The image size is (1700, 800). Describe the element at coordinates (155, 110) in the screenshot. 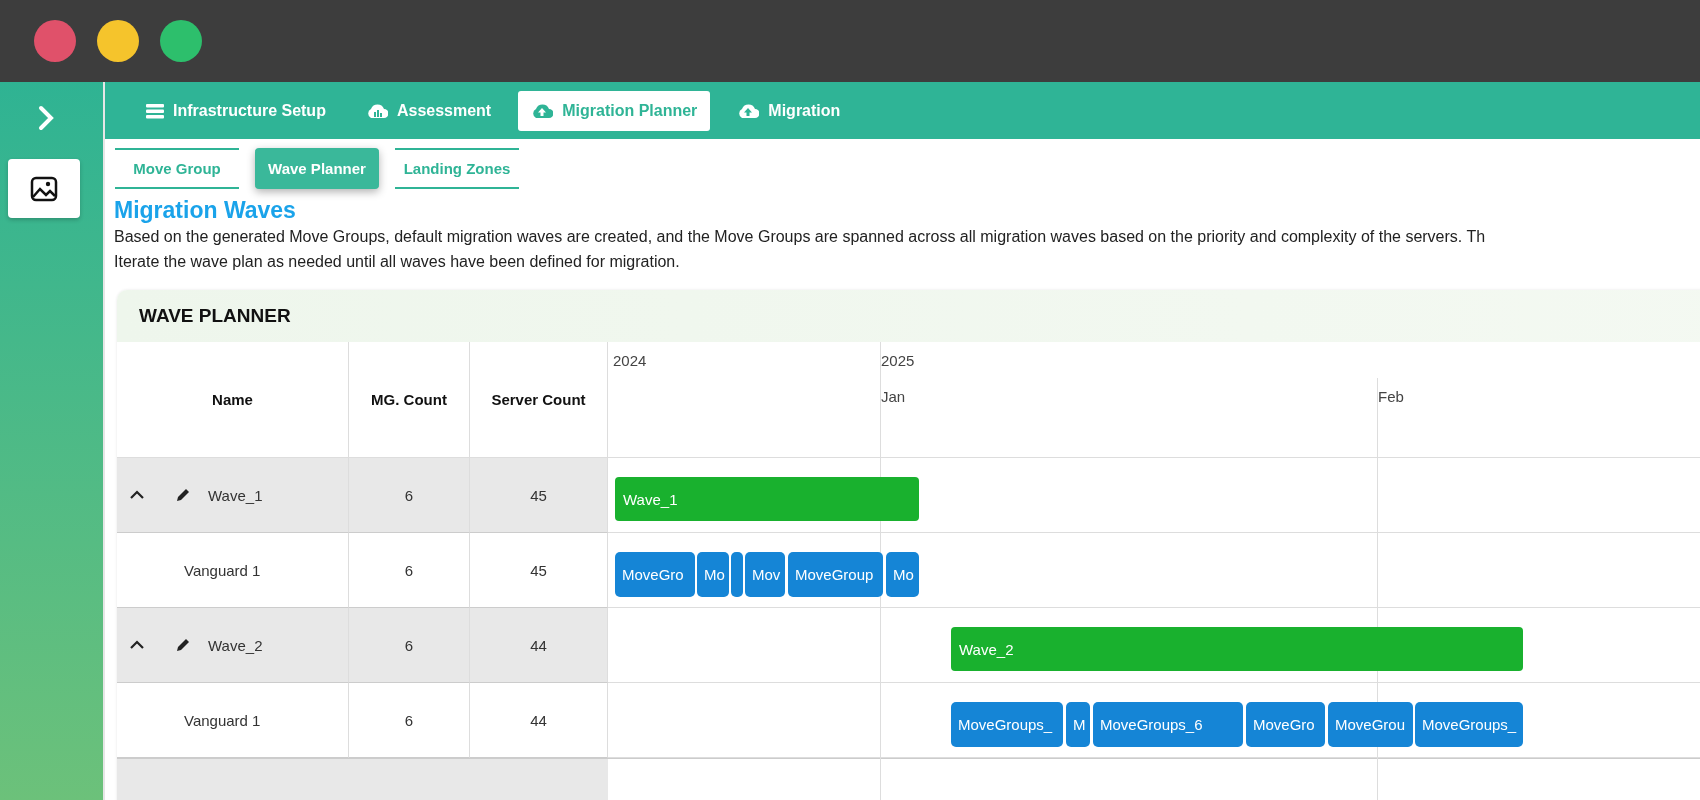

I see `list-icon` at that location.